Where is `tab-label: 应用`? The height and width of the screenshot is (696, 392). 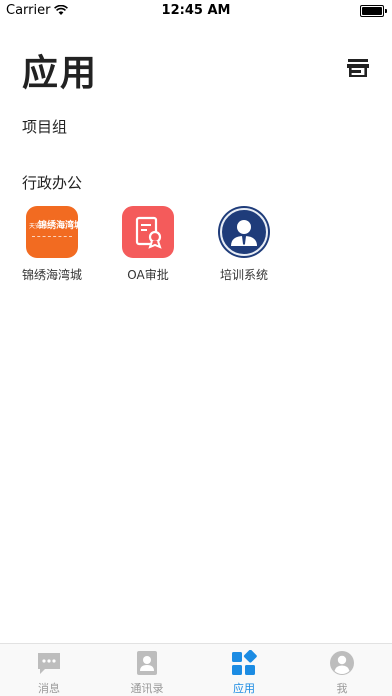
tab-label: 应用 is located at coordinates (244, 688).